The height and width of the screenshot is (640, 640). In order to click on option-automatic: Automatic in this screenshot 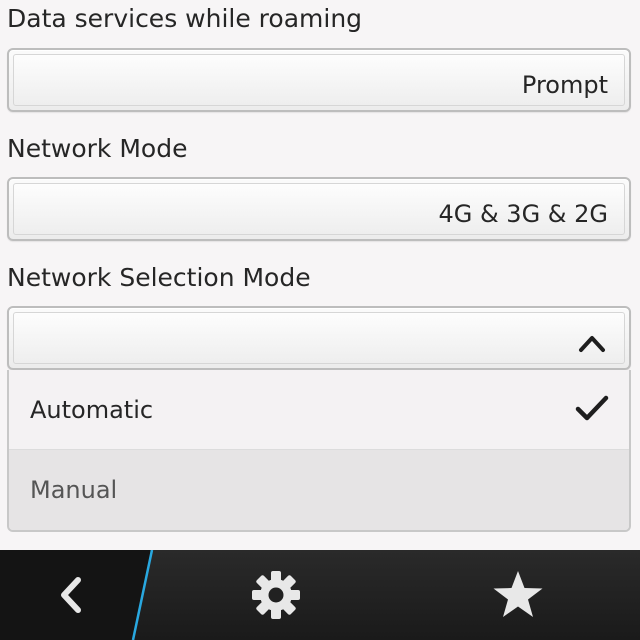, I will do `click(319, 410)`.